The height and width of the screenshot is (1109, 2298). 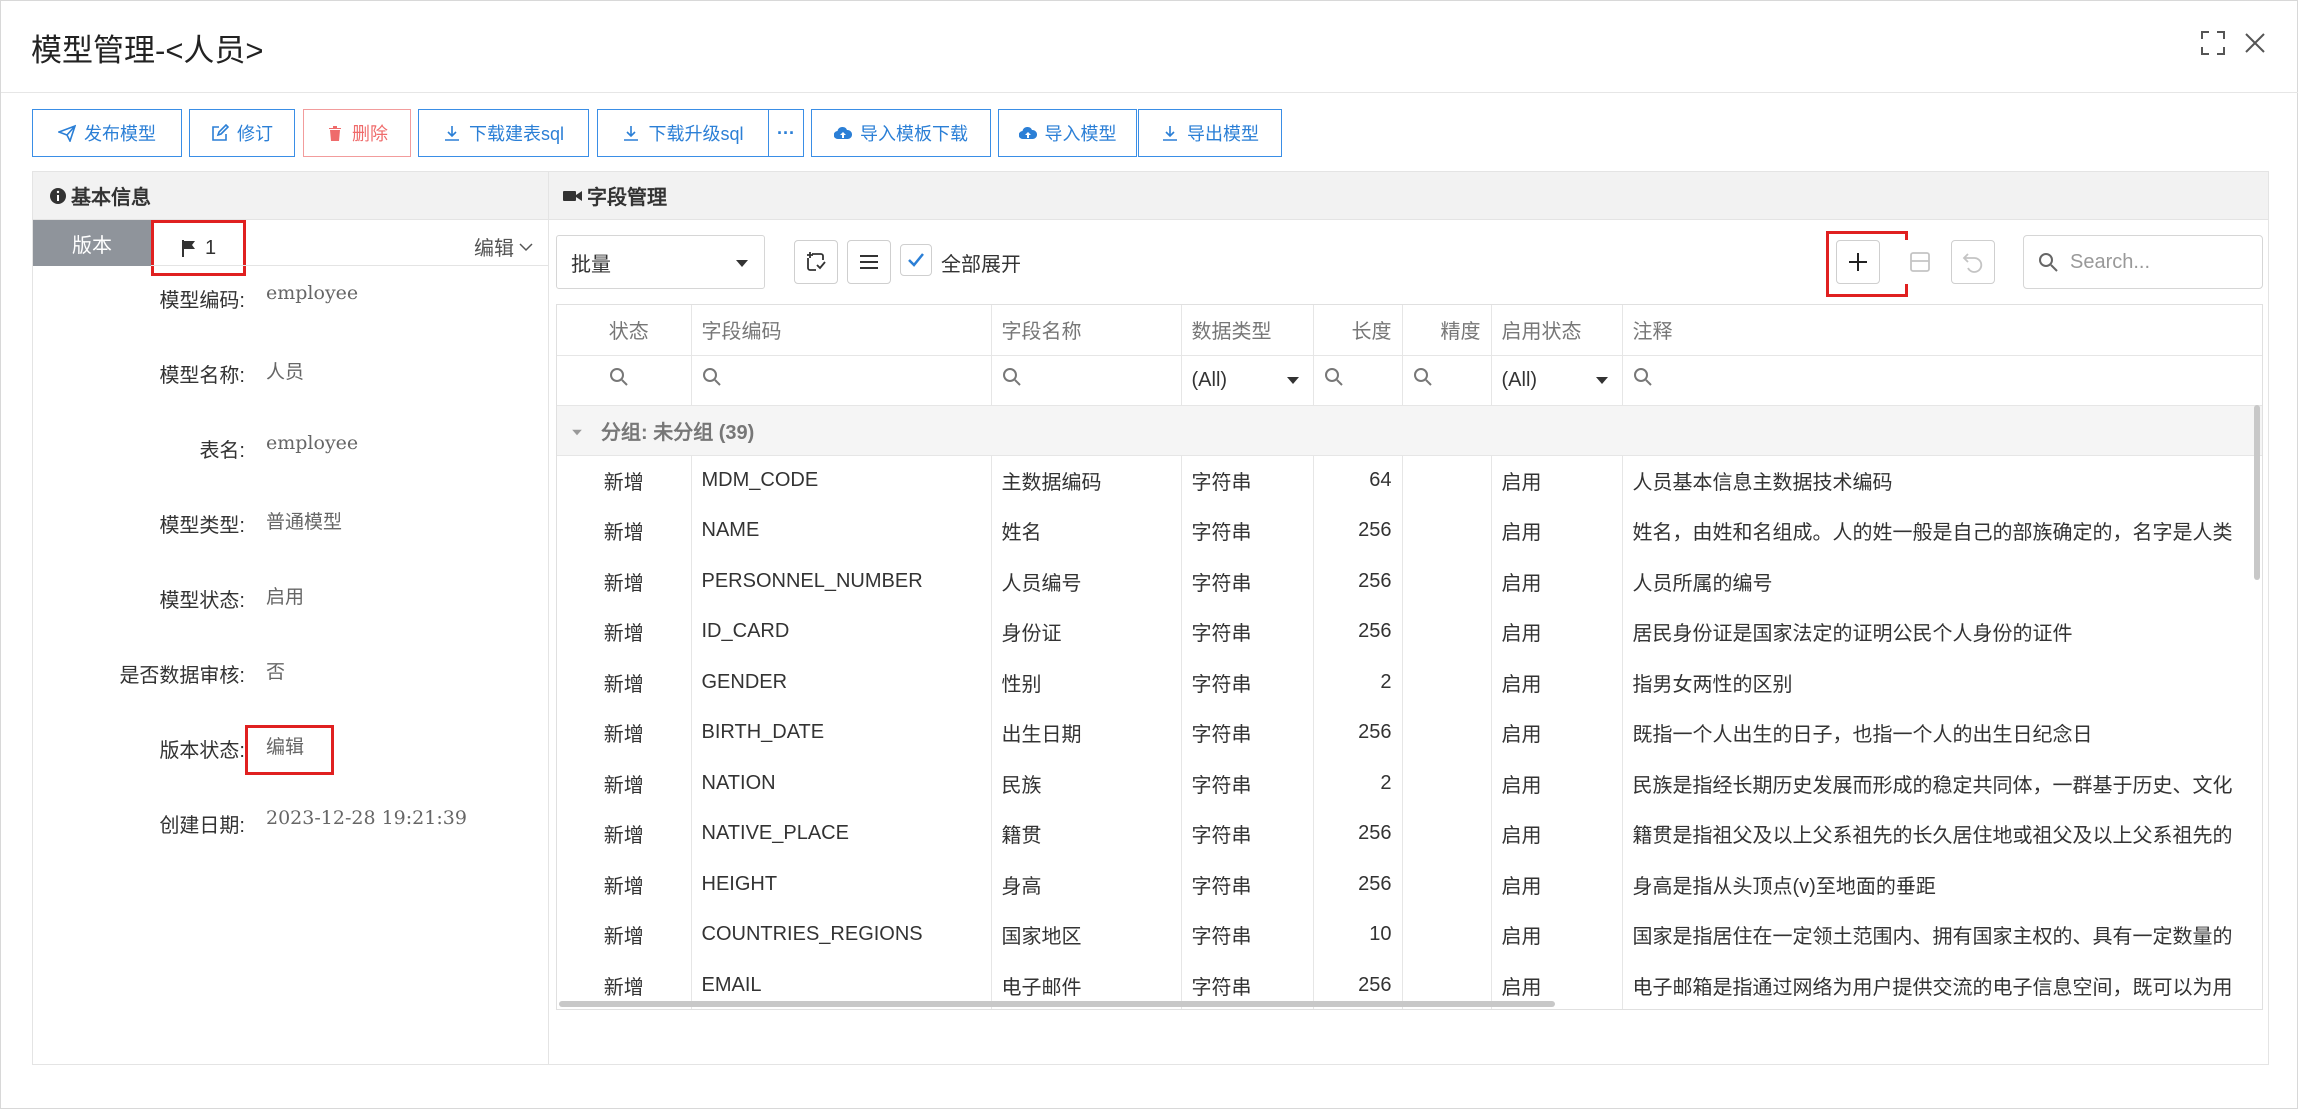 I want to click on column-header-precision: 精度, so click(x=1447, y=330).